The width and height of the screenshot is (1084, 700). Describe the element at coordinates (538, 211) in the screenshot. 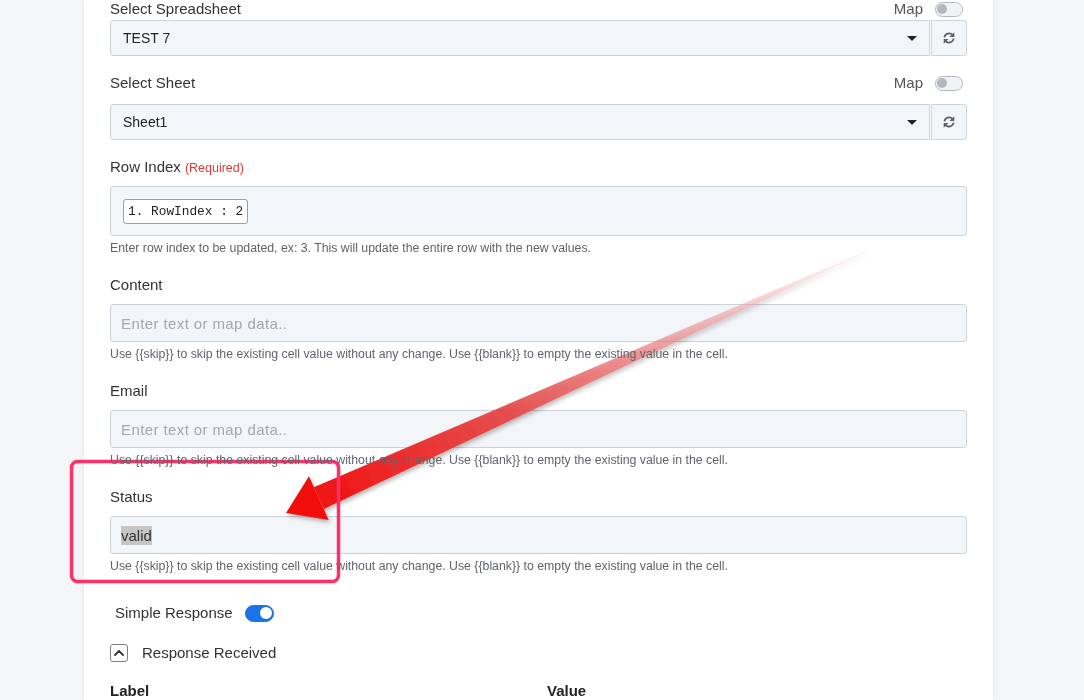

I see `token-input-field: 1. RowIndex : 2` at that location.